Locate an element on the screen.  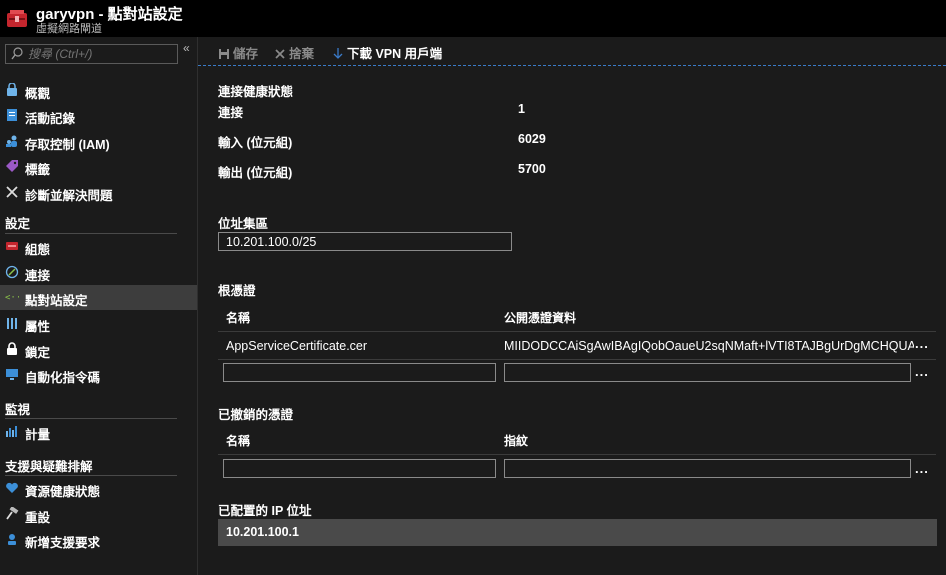
sidebar-item-label: 概觀 is located at coordinates (38, 94).